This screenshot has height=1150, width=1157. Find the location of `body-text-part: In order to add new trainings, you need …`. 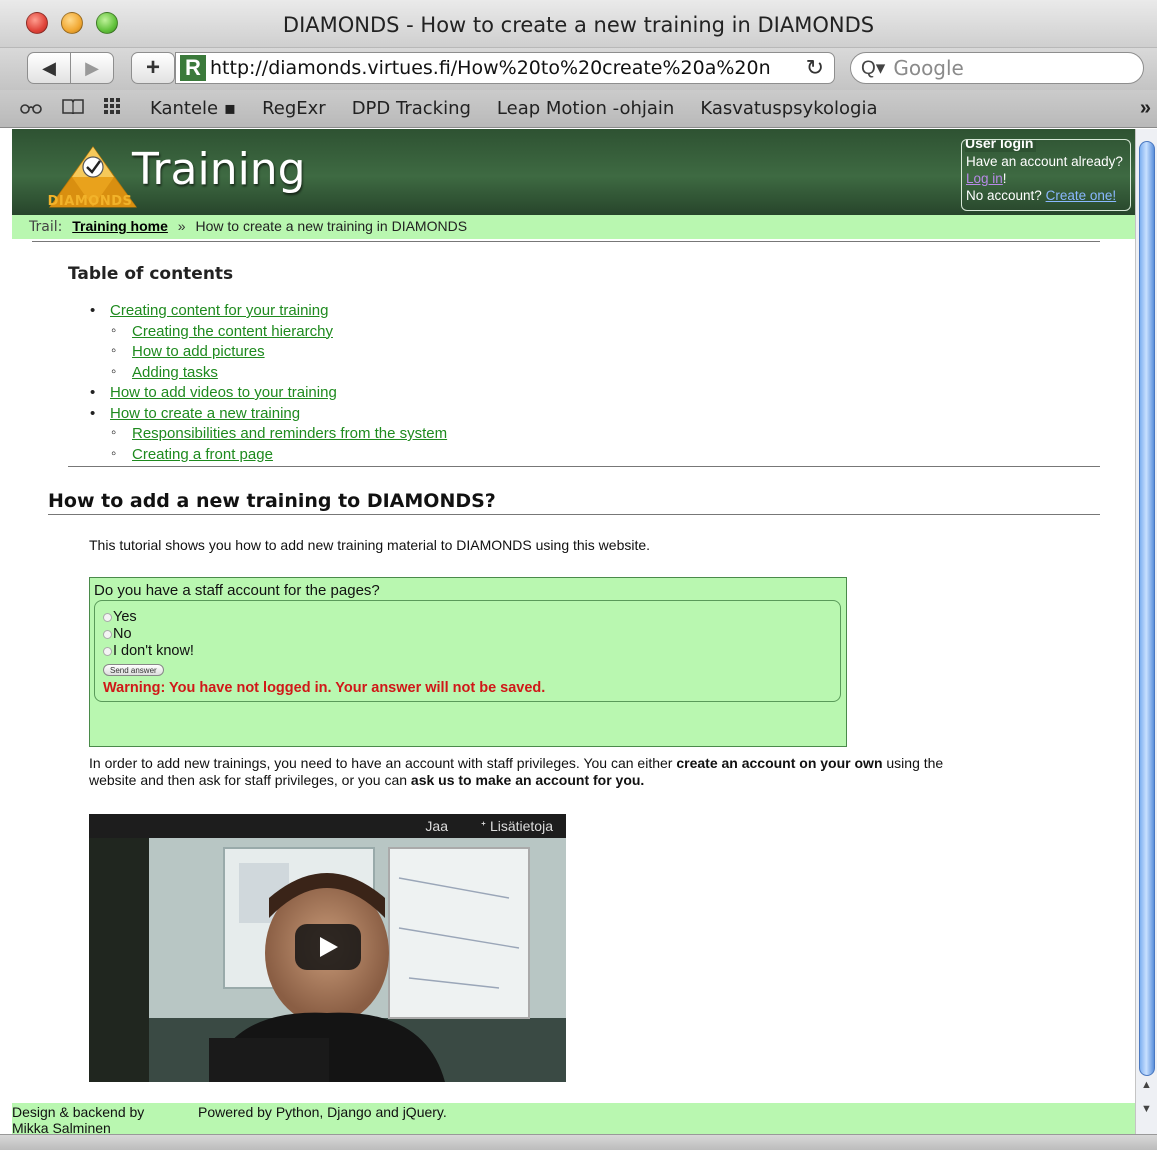

body-text-part: In order to add new trainings, you need … is located at coordinates (383, 763).